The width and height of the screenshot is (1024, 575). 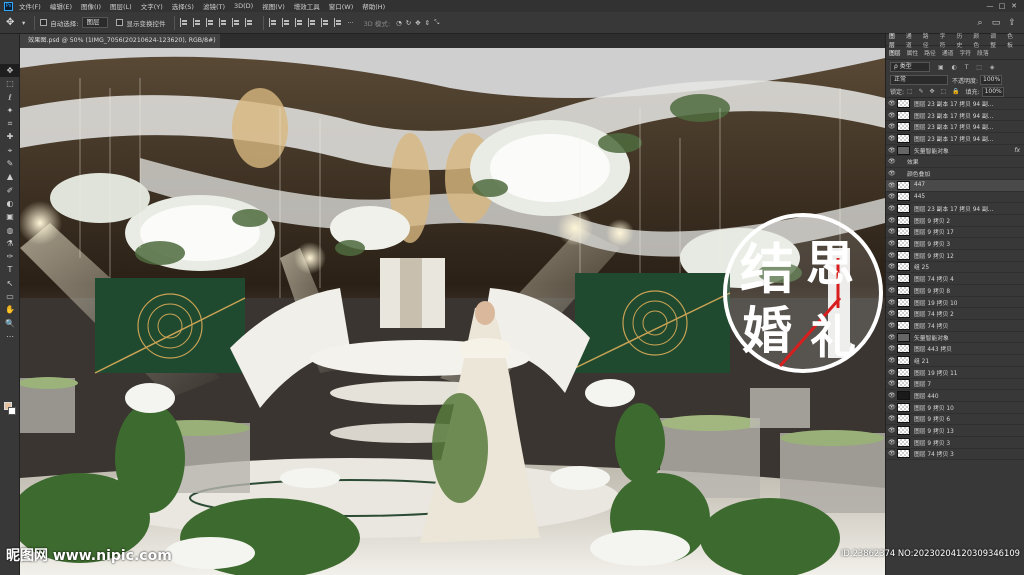 I want to click on show-transform-checkbox, so click(x=120, y=22).